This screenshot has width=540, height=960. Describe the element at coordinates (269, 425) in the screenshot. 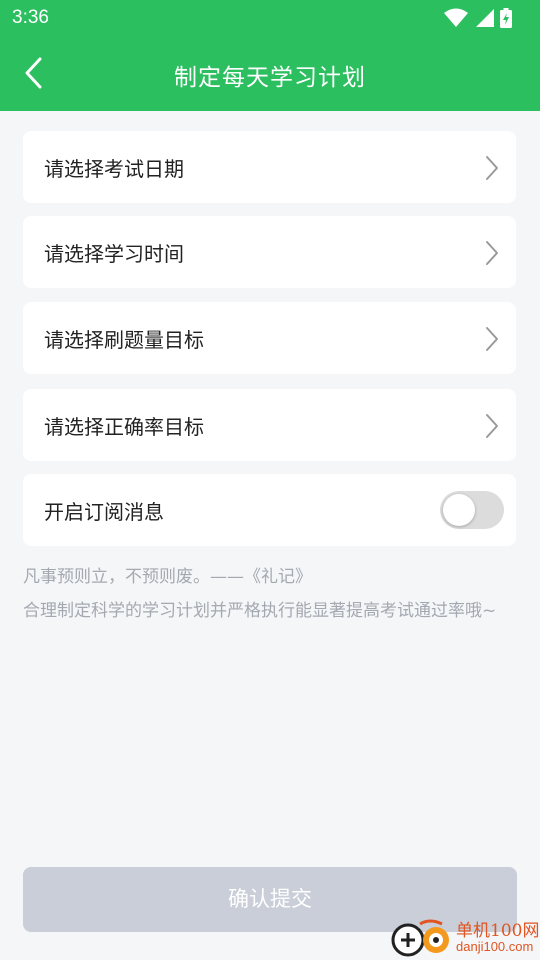

I see `accuracy-goal-selector: 请选择正确率目标` at that location.